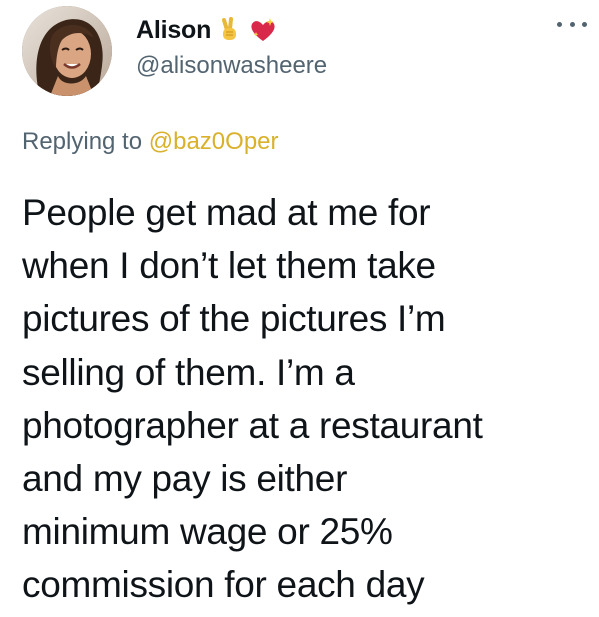 This screenshot has height=617, width=599. What do you see at coordinates (229, 266) in the screenshot?
I see `tweet-text-line: when I don’t let them take` at bounding box center [229, 266].